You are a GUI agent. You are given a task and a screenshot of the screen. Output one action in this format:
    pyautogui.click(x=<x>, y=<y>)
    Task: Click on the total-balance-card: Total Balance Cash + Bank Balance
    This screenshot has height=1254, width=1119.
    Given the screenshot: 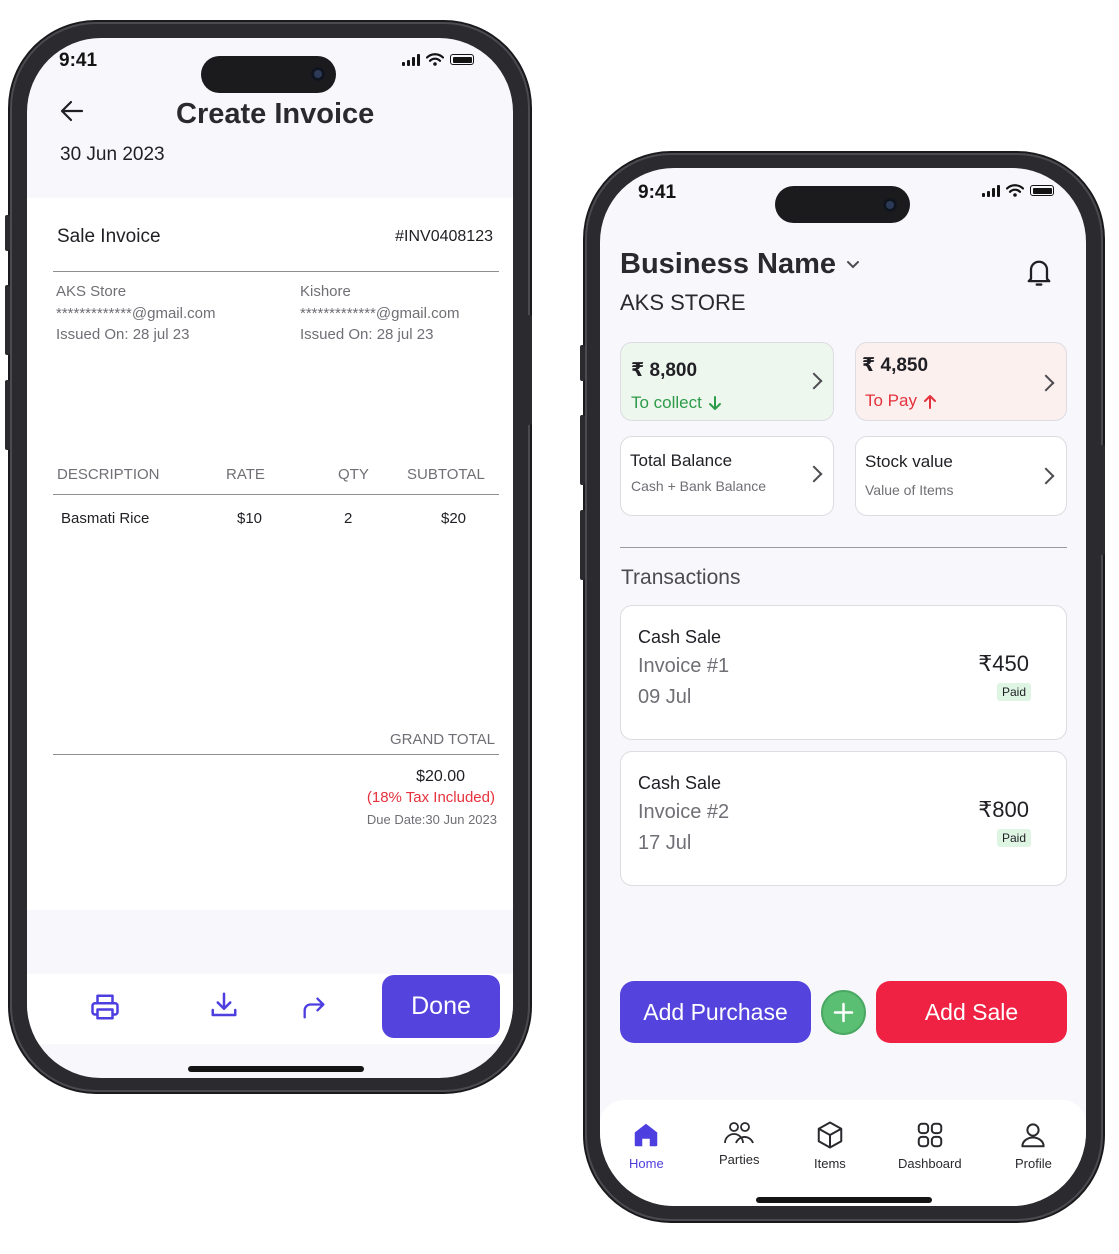 What is the action you would take?
    pyautogui.click(x=727, y=476)
    